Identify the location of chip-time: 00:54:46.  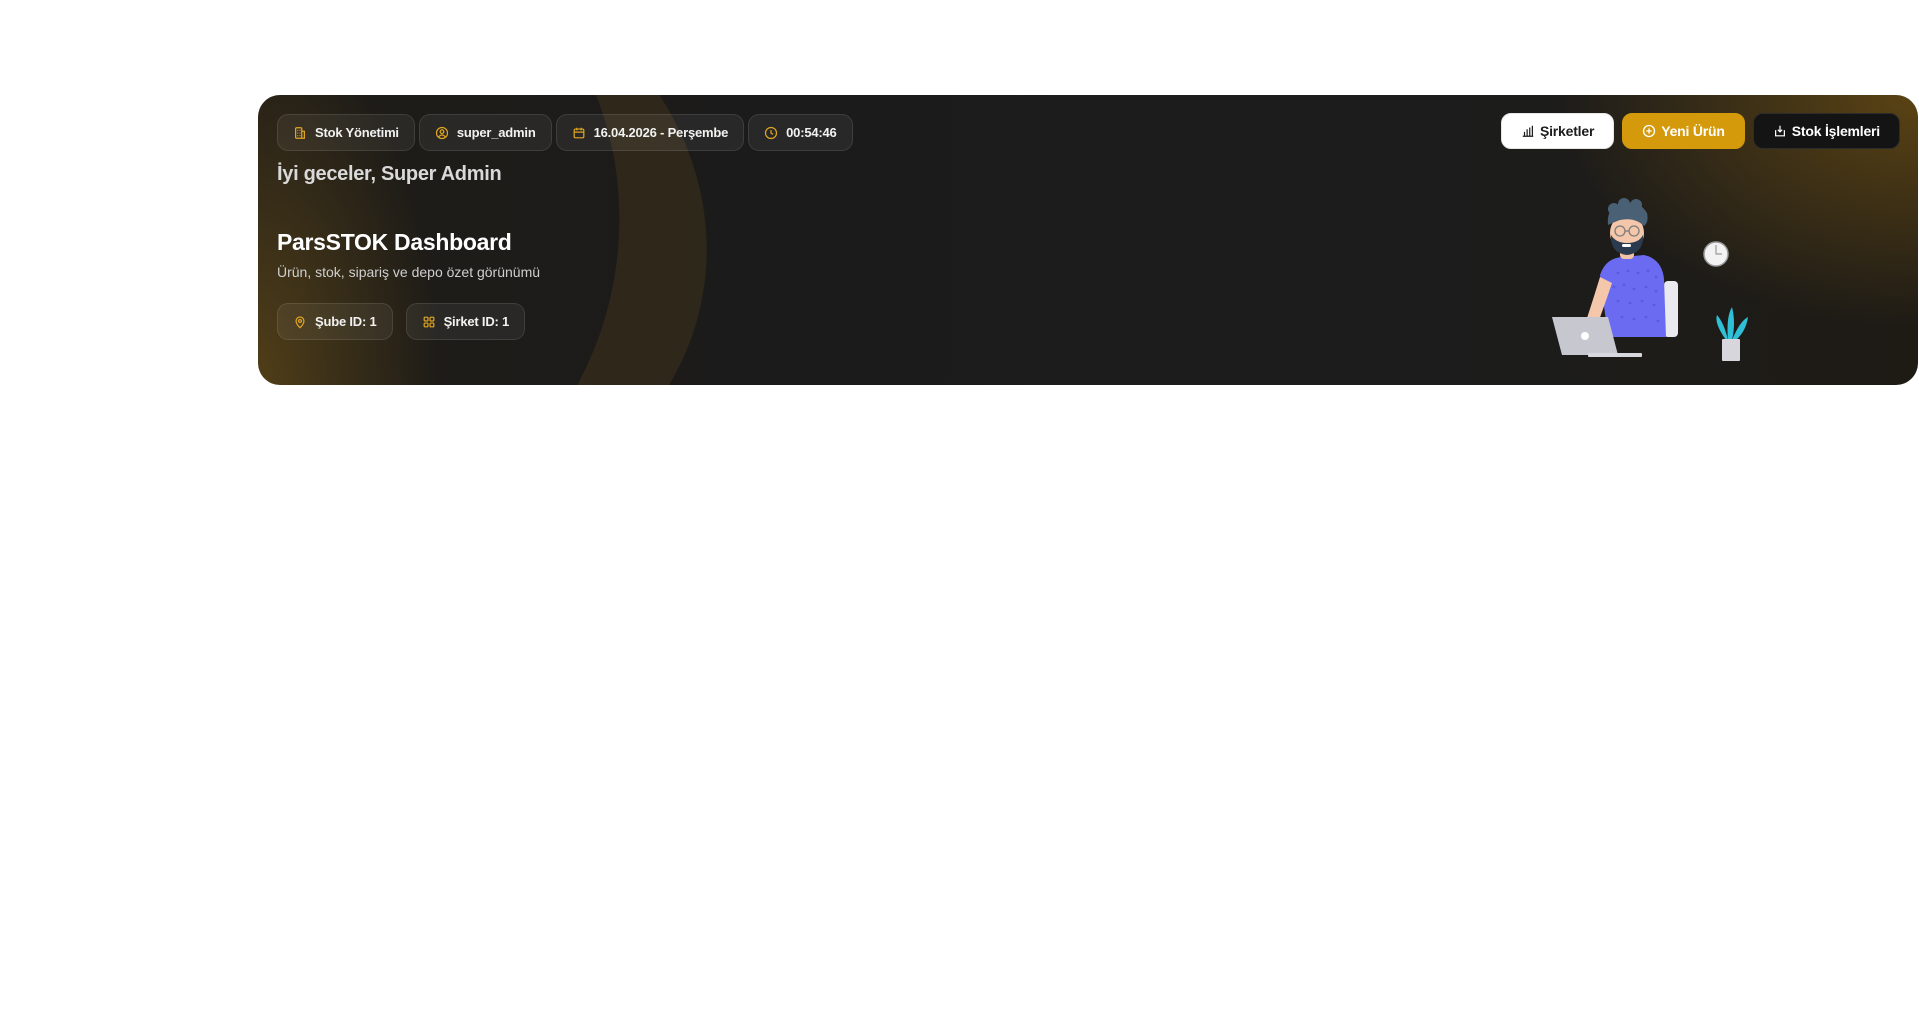
(800, 132).